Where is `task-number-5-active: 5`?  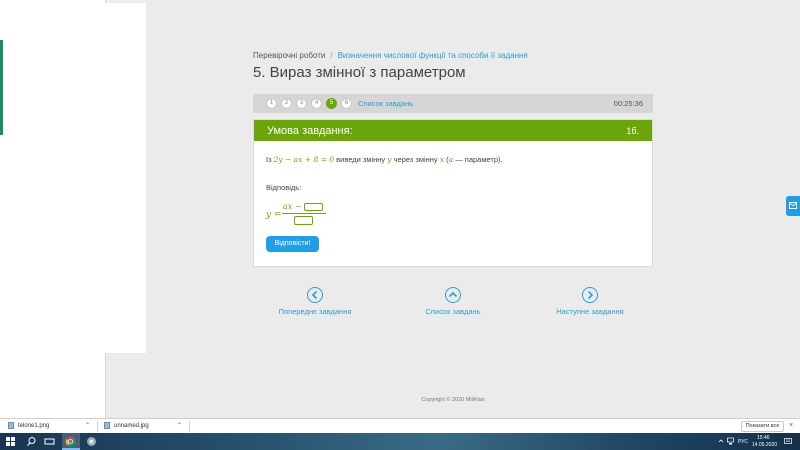
task-number-5-active: 5 is located at coordinates (331, 103).